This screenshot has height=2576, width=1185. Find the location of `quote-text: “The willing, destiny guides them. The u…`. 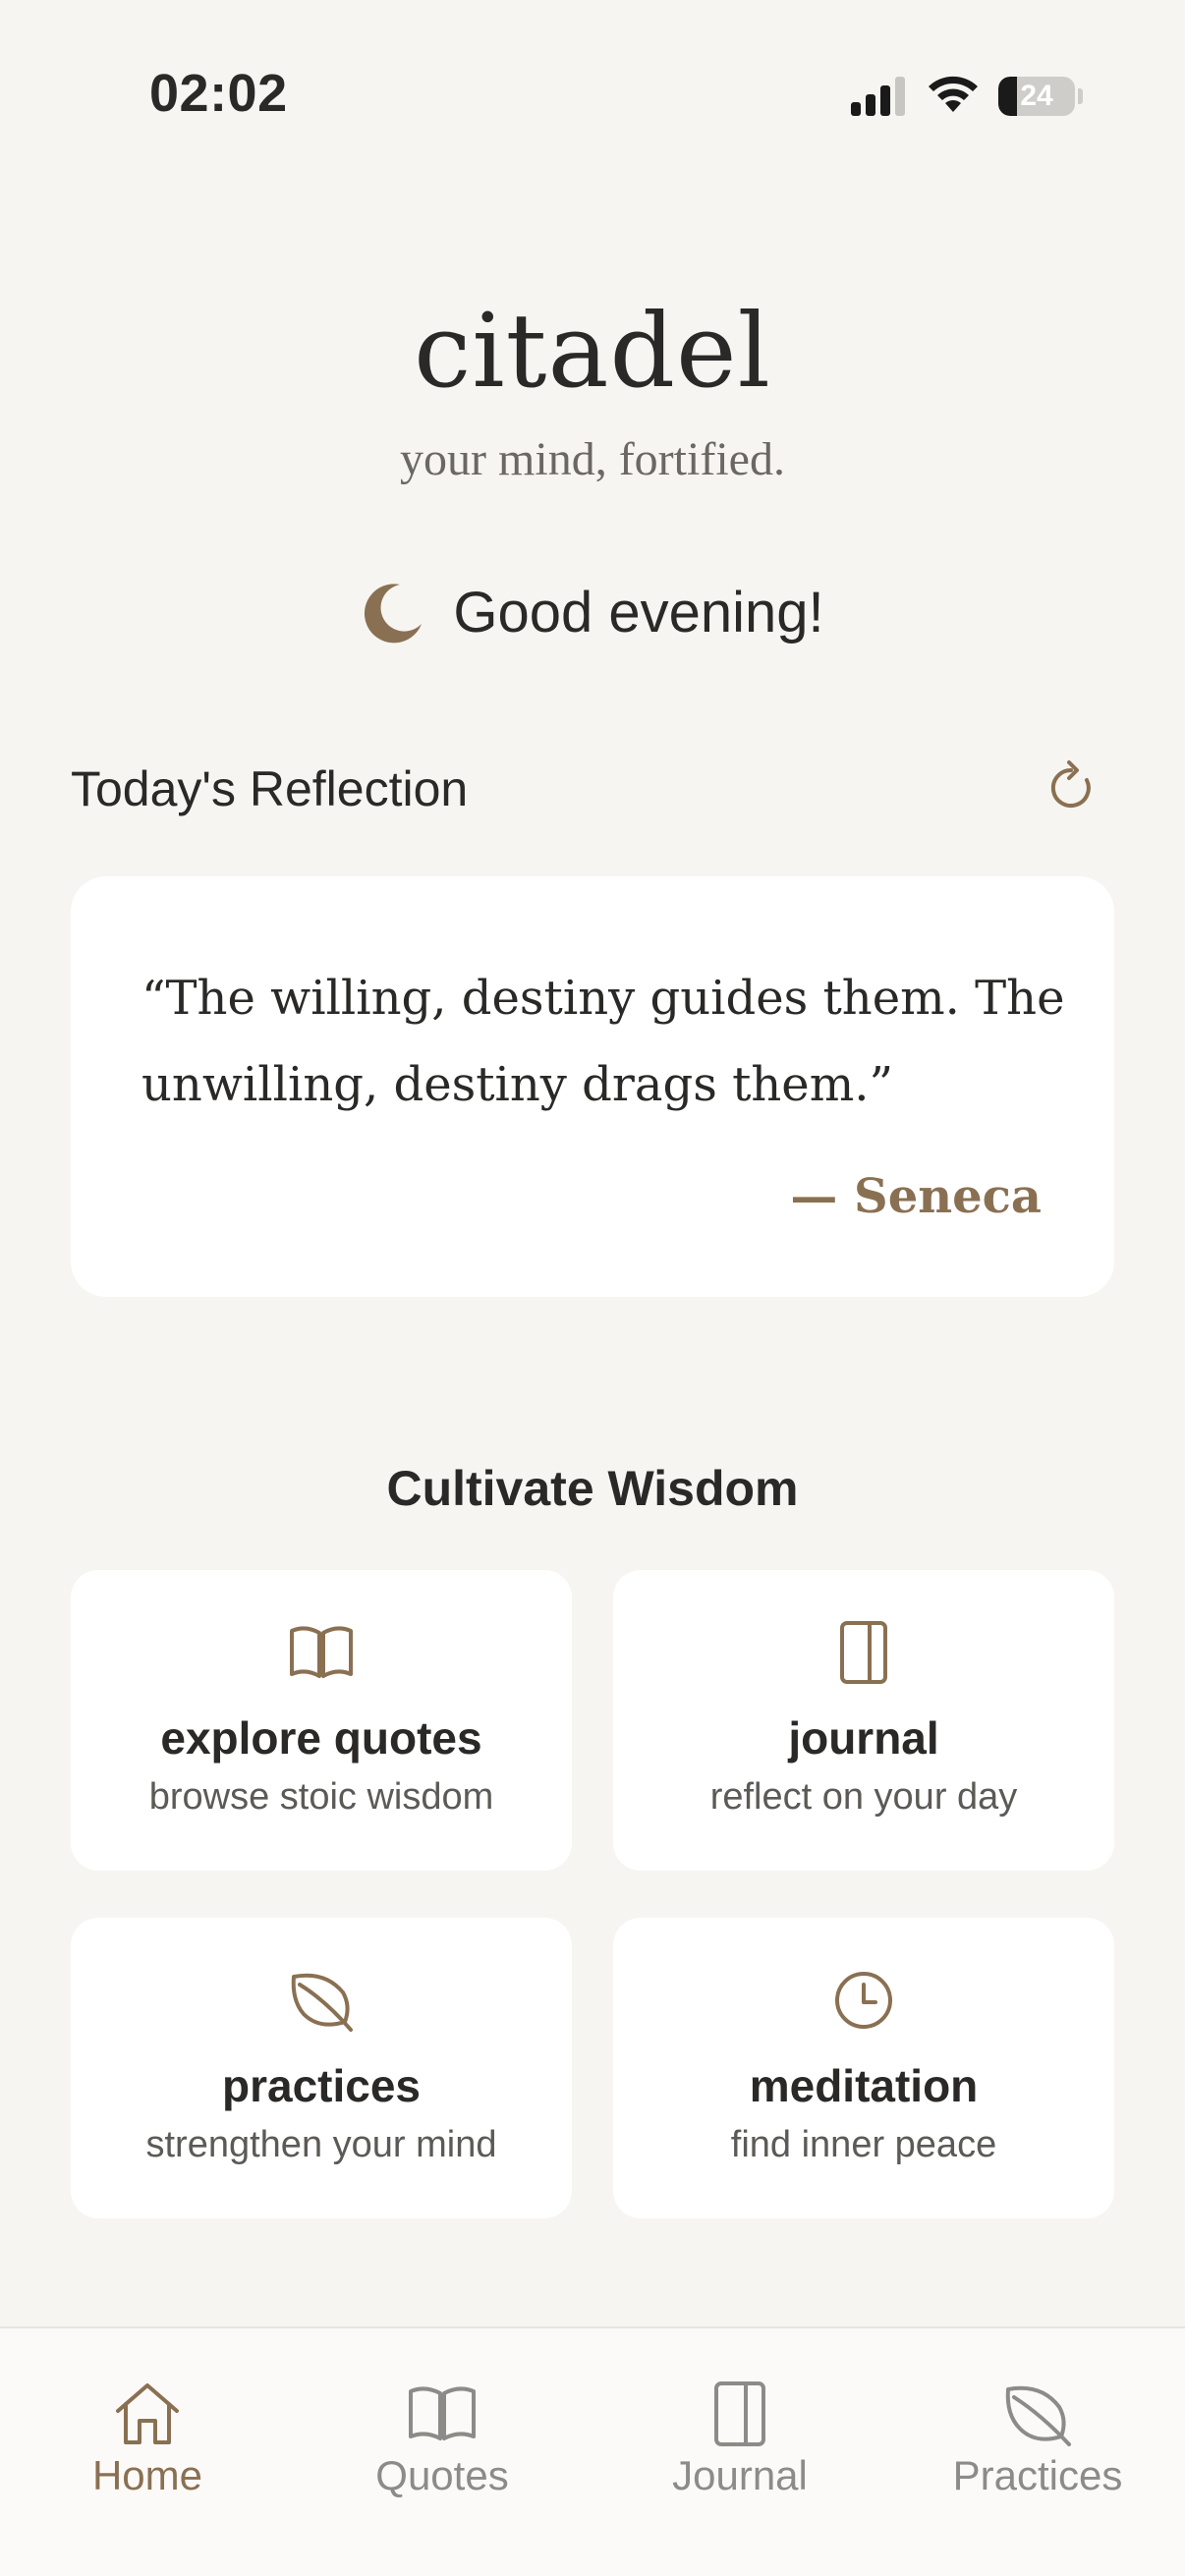

quote-text: “The willing, destiny guides them. The u… is located at coordinates (603, 1041).